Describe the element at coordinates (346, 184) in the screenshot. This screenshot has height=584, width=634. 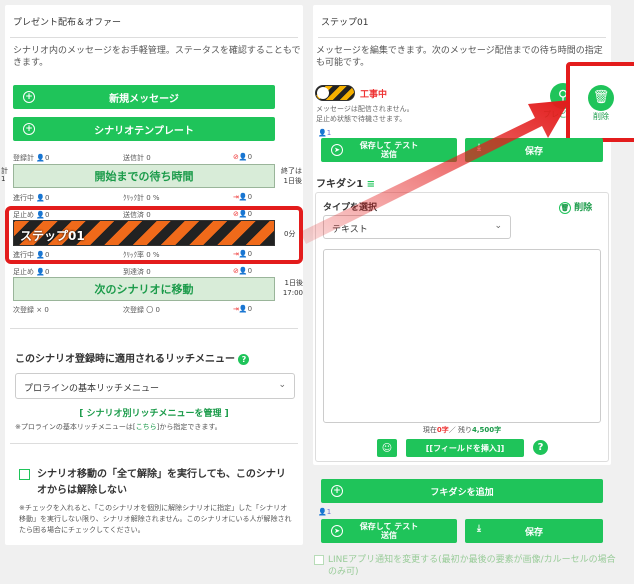
I see `fukidashi-label: フキダシ1 ≡` at that location.